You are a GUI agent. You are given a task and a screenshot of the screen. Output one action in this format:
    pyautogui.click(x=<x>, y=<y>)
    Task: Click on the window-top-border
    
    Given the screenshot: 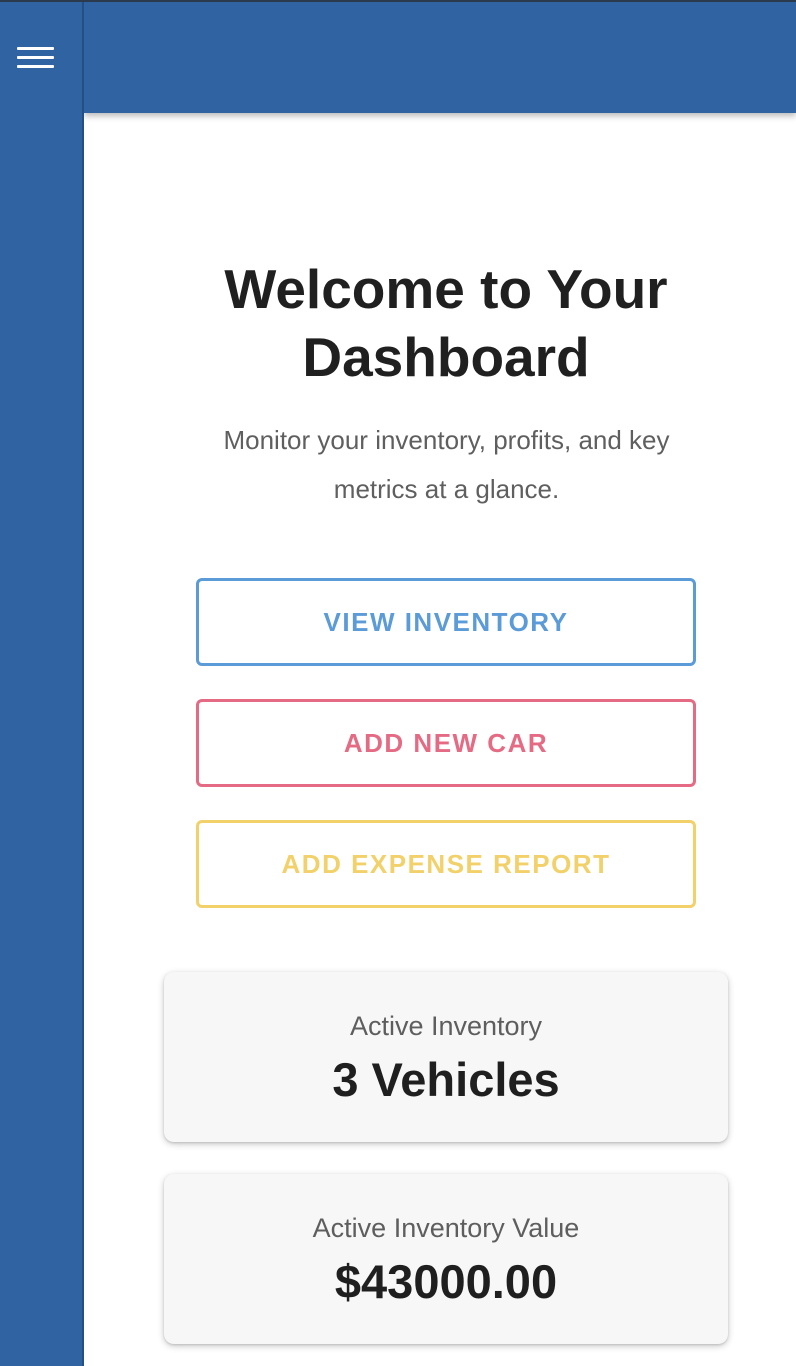 What is the action you would take?
    pyautogui.click(x=398, y=1)
    